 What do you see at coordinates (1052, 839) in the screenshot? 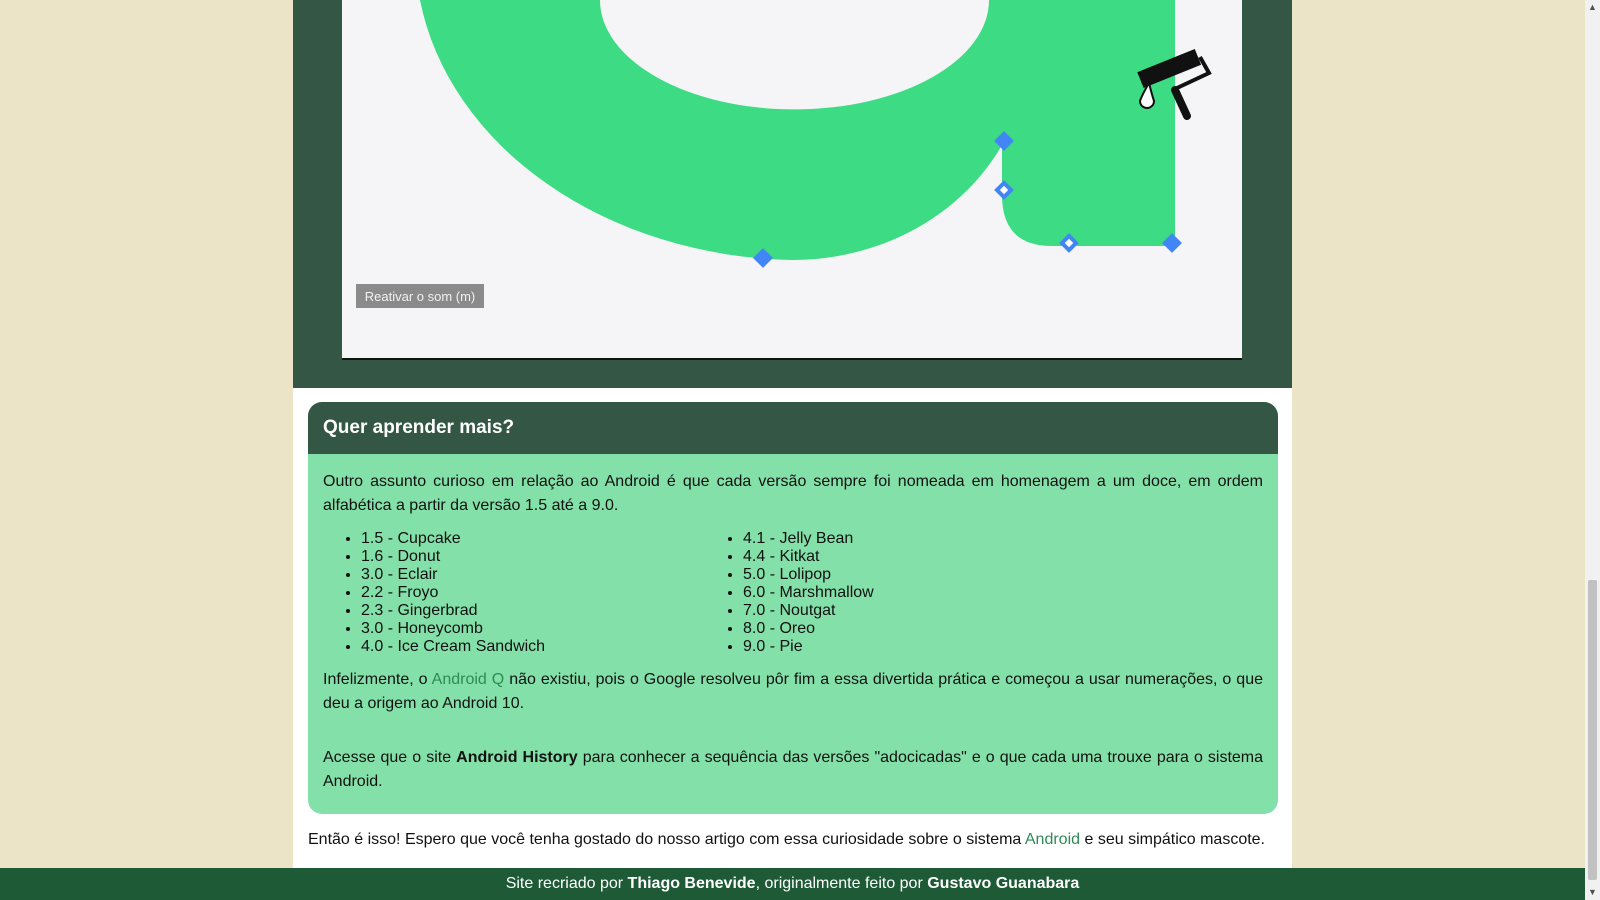
I see `android-link: Android` at bounding box center [1052, 839].